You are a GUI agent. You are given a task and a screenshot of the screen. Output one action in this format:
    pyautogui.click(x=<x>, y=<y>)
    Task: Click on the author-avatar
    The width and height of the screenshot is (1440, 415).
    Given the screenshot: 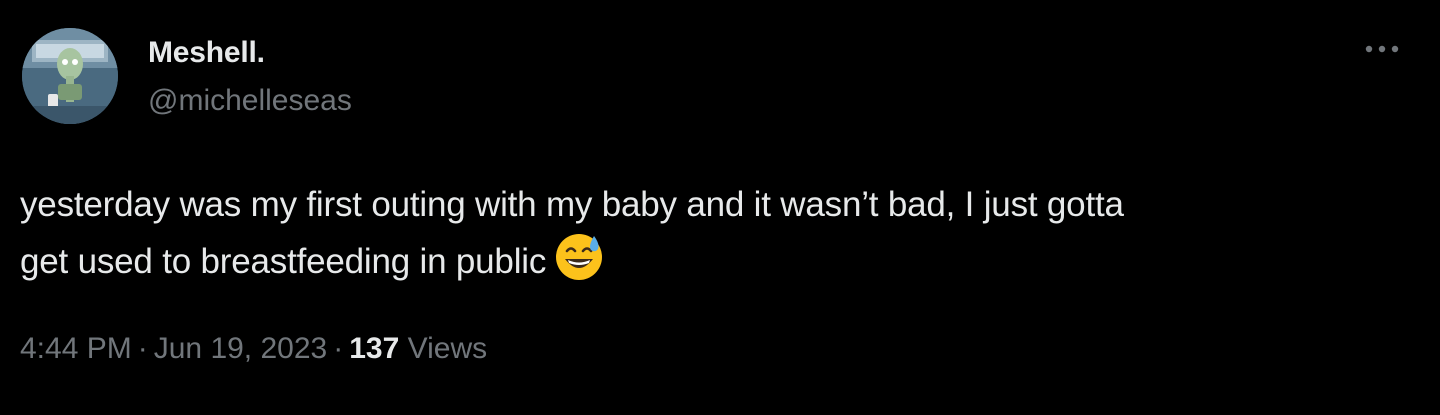 What is the action you would take?
    pyautogui.click(x=70, y=76)
    